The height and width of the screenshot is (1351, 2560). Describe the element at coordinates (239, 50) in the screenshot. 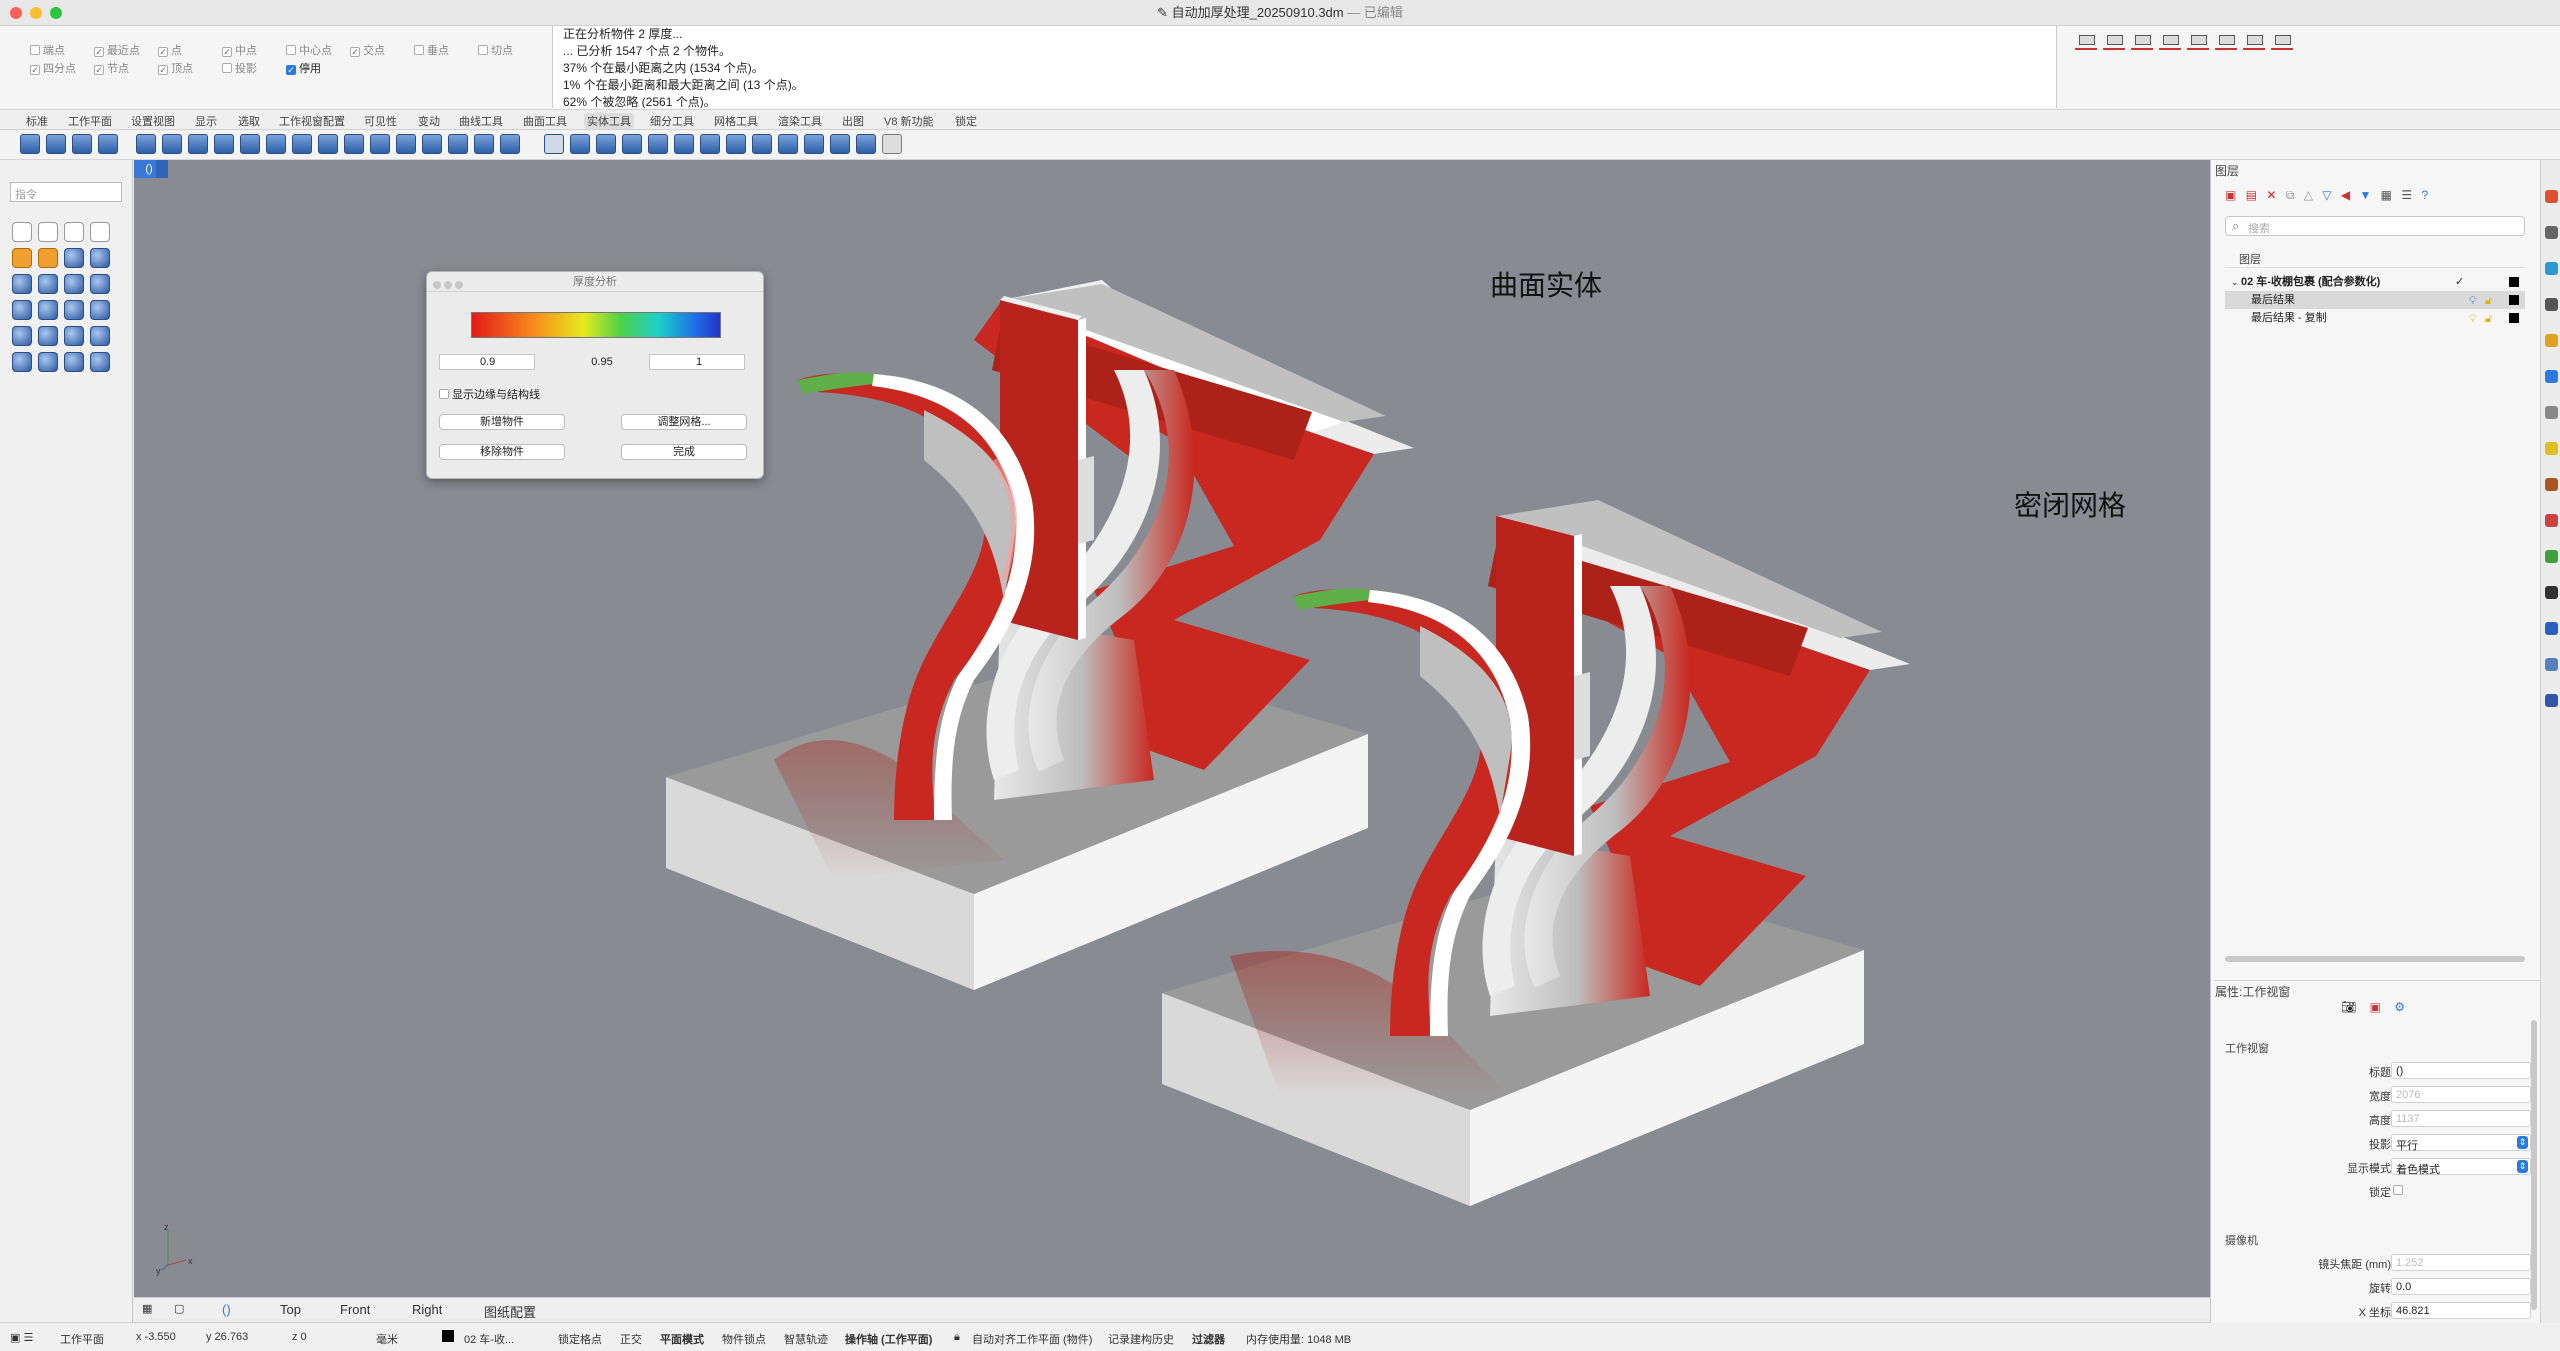

I see `osnap-mid: ✓ 中点` at that location.